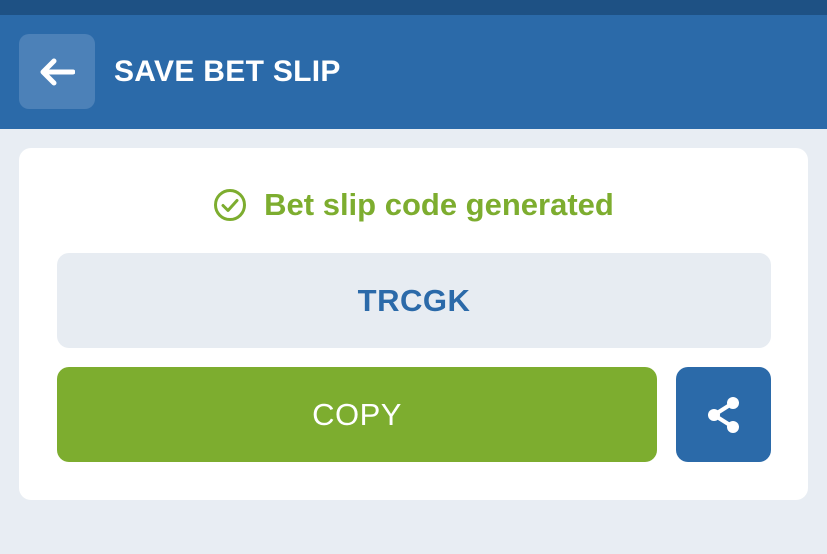 The width and height of the screenshot is (827, 554). I want to click on copy-button: COPY, so click(357, 414).